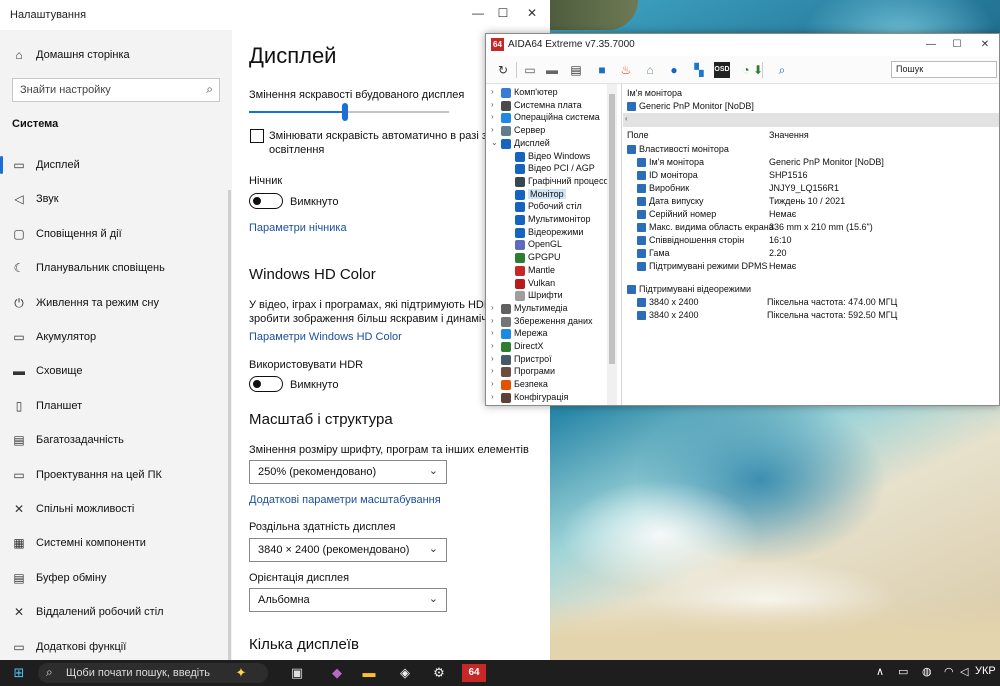 The height and width of the screenshot is (686, 1000). Describe the element at coordinates (626, 70) in the screenshot. I see `flame-icon: ♨` at that location.